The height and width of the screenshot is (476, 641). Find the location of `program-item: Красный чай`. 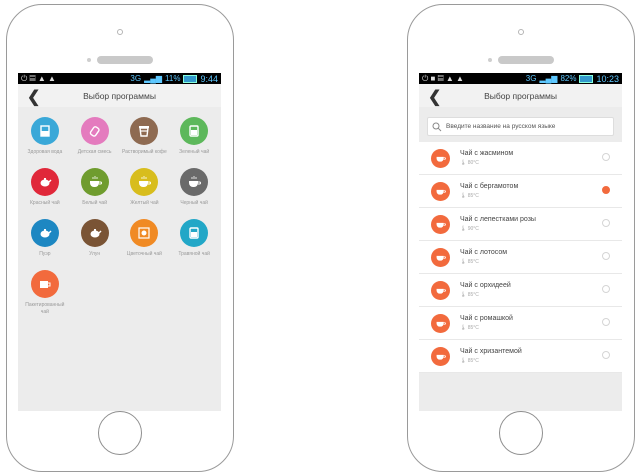

program-item: Красный чай is located at coordinates (45, 187).